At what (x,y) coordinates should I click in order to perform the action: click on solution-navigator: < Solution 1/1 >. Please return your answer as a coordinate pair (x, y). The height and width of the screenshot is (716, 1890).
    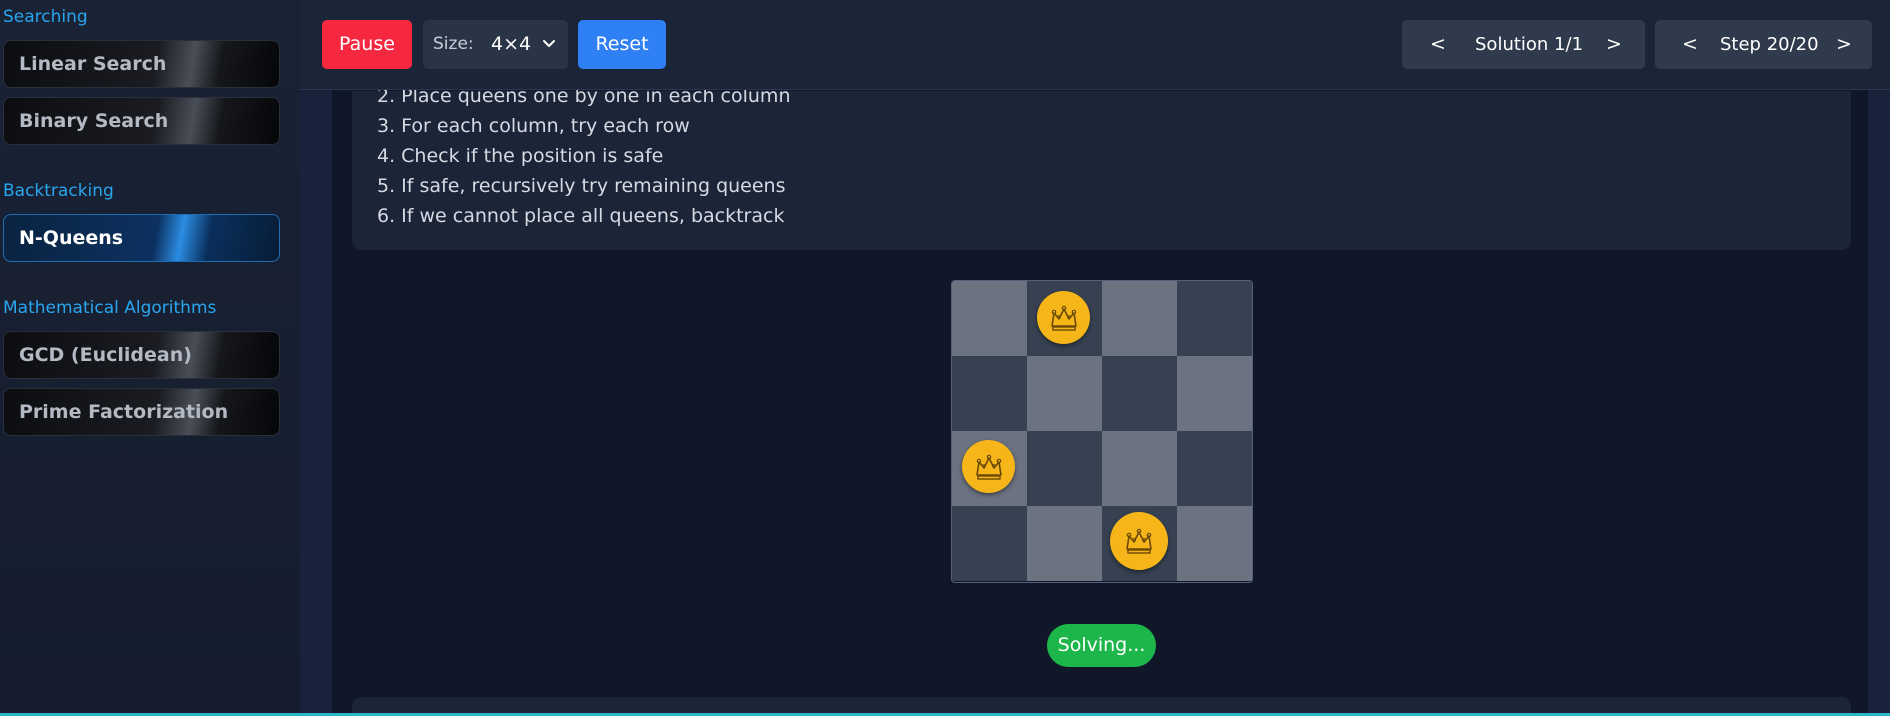
    Looking at the image, I should click on (1523, 44).